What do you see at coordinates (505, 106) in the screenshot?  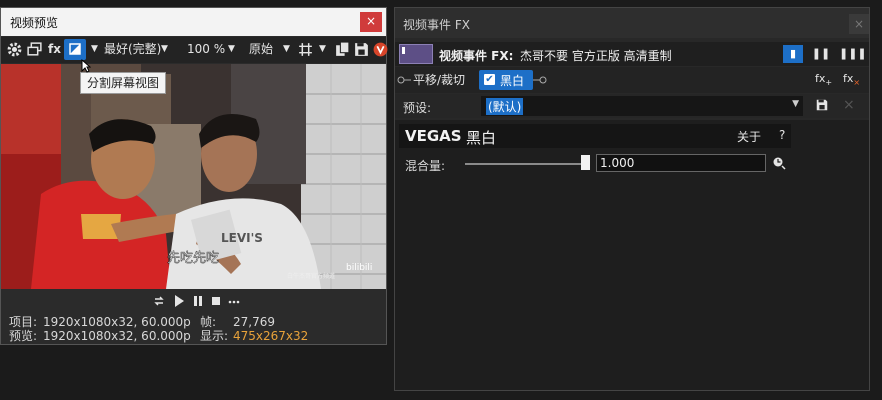 I see `preset-value: (默认)` at bounding box center [505, 106].